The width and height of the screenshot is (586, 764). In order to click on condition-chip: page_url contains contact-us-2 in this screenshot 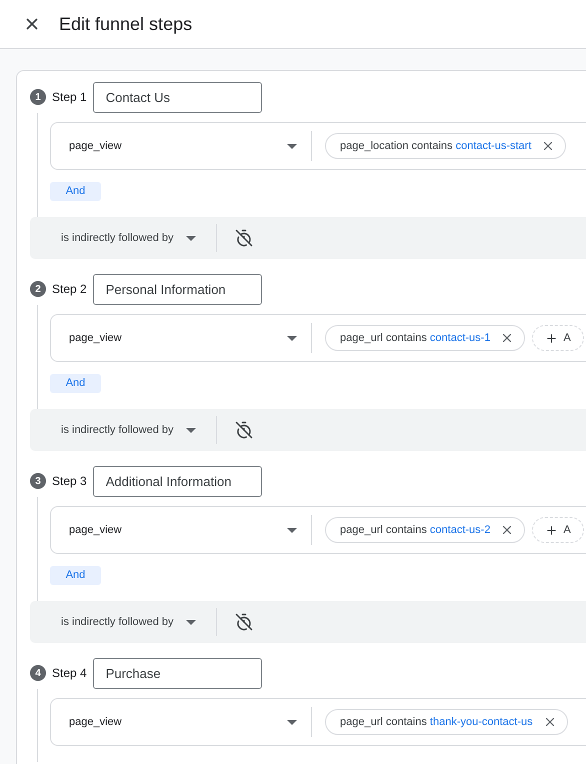, I will do `click(425, 530)`.